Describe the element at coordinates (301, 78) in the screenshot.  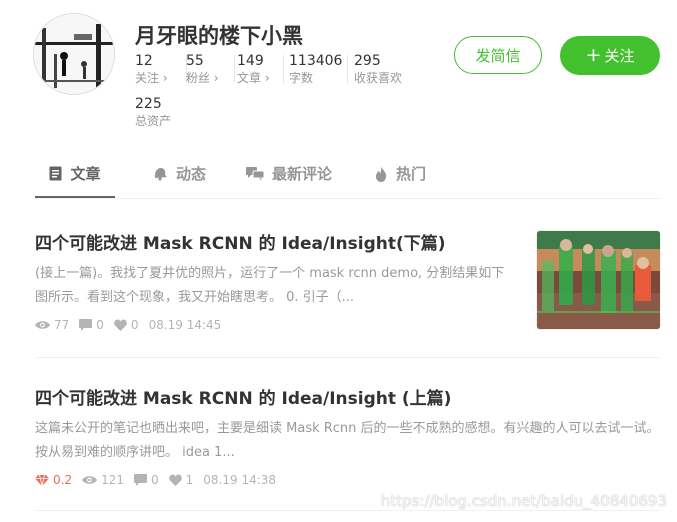
I see `stat-label: 字数` at that location.